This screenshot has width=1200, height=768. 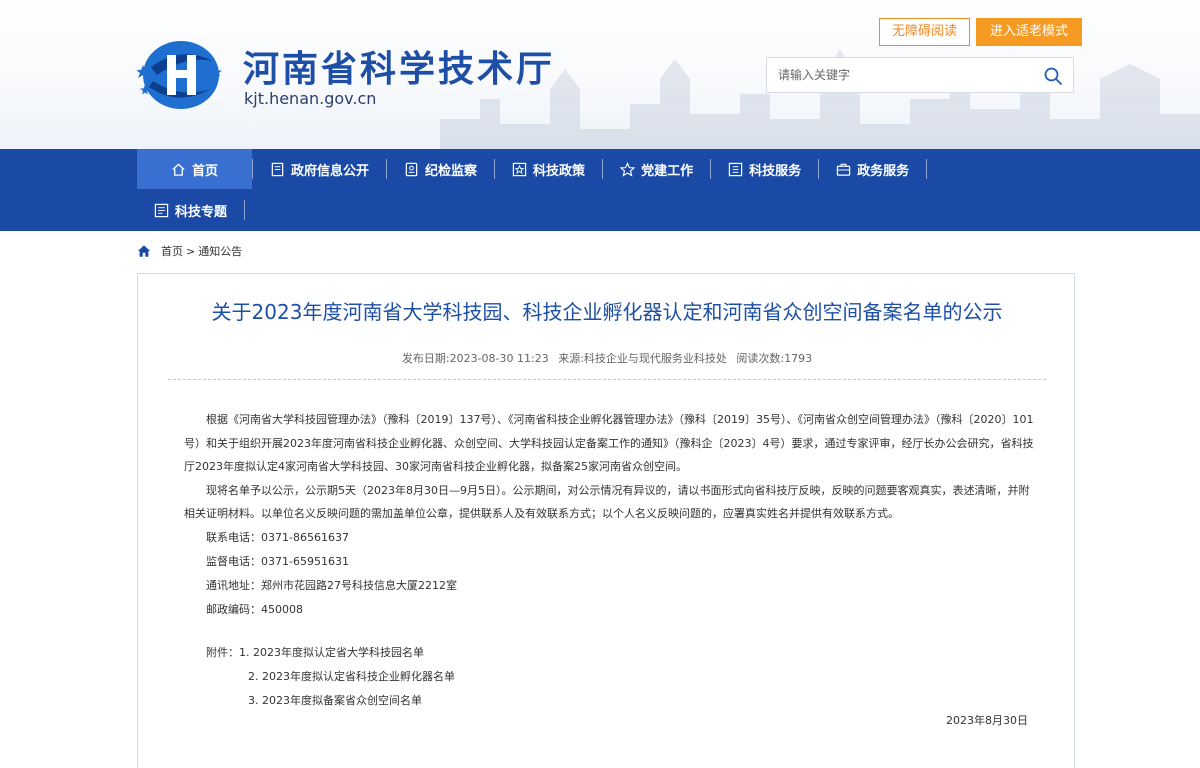 I want to click on nav-item-policy: 科技政策, so click(x=548, y=169).